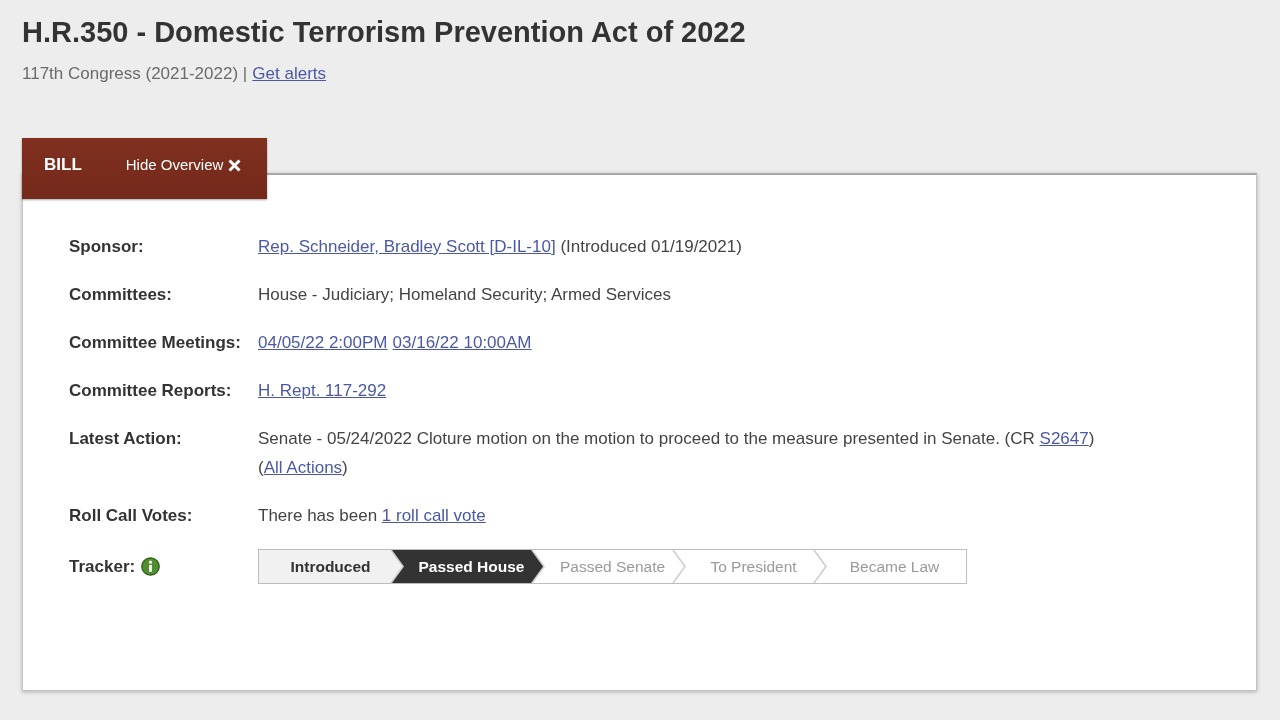  Describe the element at coordinates (120, 295) in the screenshot. I see `field-label: Committees:` at that location.